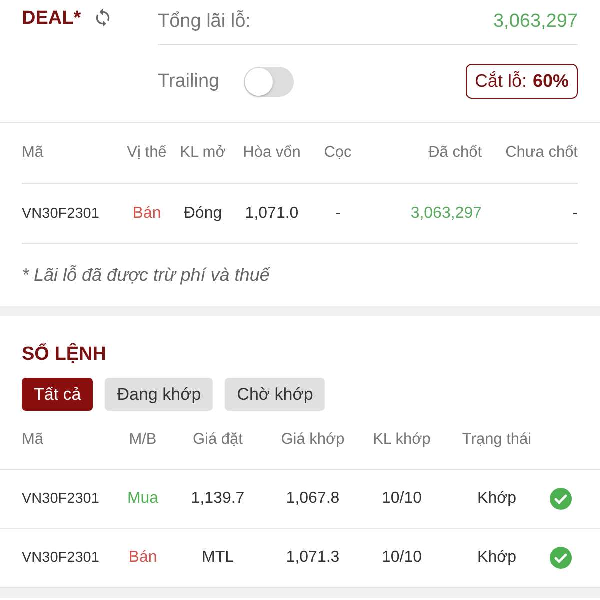 The height and width of the screenshot is (600, 600). I want to click on table-cell-text: MTL, so click(218, 558).